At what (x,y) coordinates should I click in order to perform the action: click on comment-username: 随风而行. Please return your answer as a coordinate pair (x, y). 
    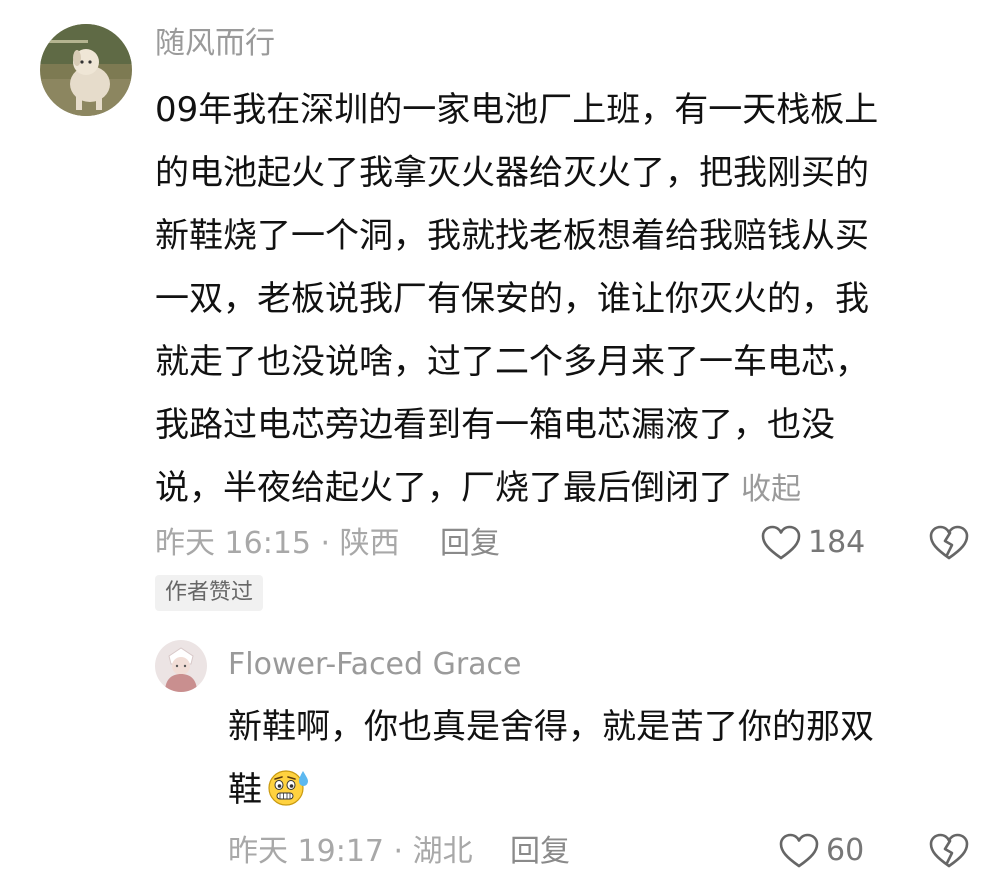
    Looking at the image, I should click on (215, 44).